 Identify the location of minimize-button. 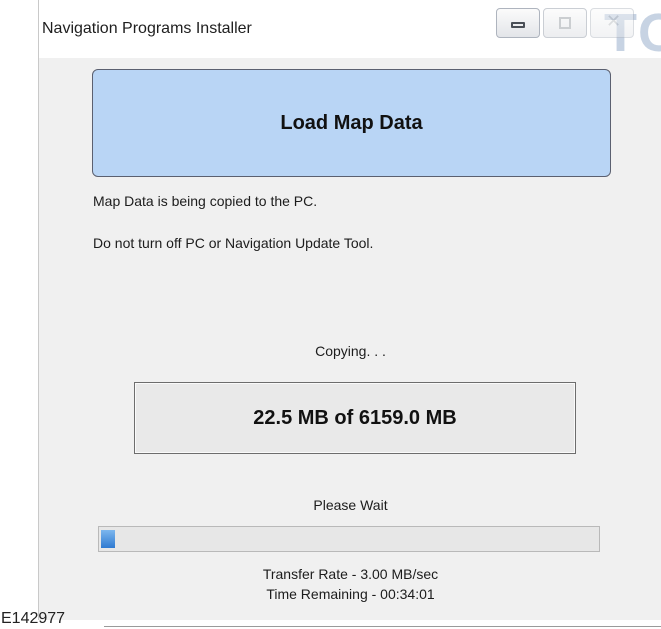
(518, 23).